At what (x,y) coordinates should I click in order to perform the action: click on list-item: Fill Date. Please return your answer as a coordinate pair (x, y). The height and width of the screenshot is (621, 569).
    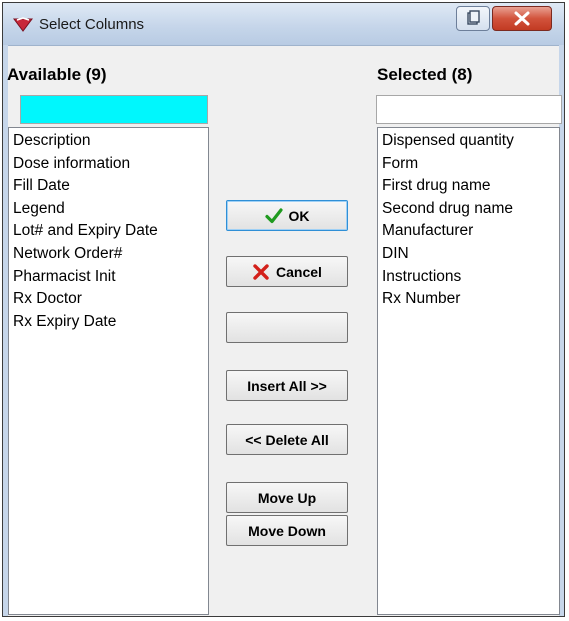
    Looking at the image, I should click on (110, 186).